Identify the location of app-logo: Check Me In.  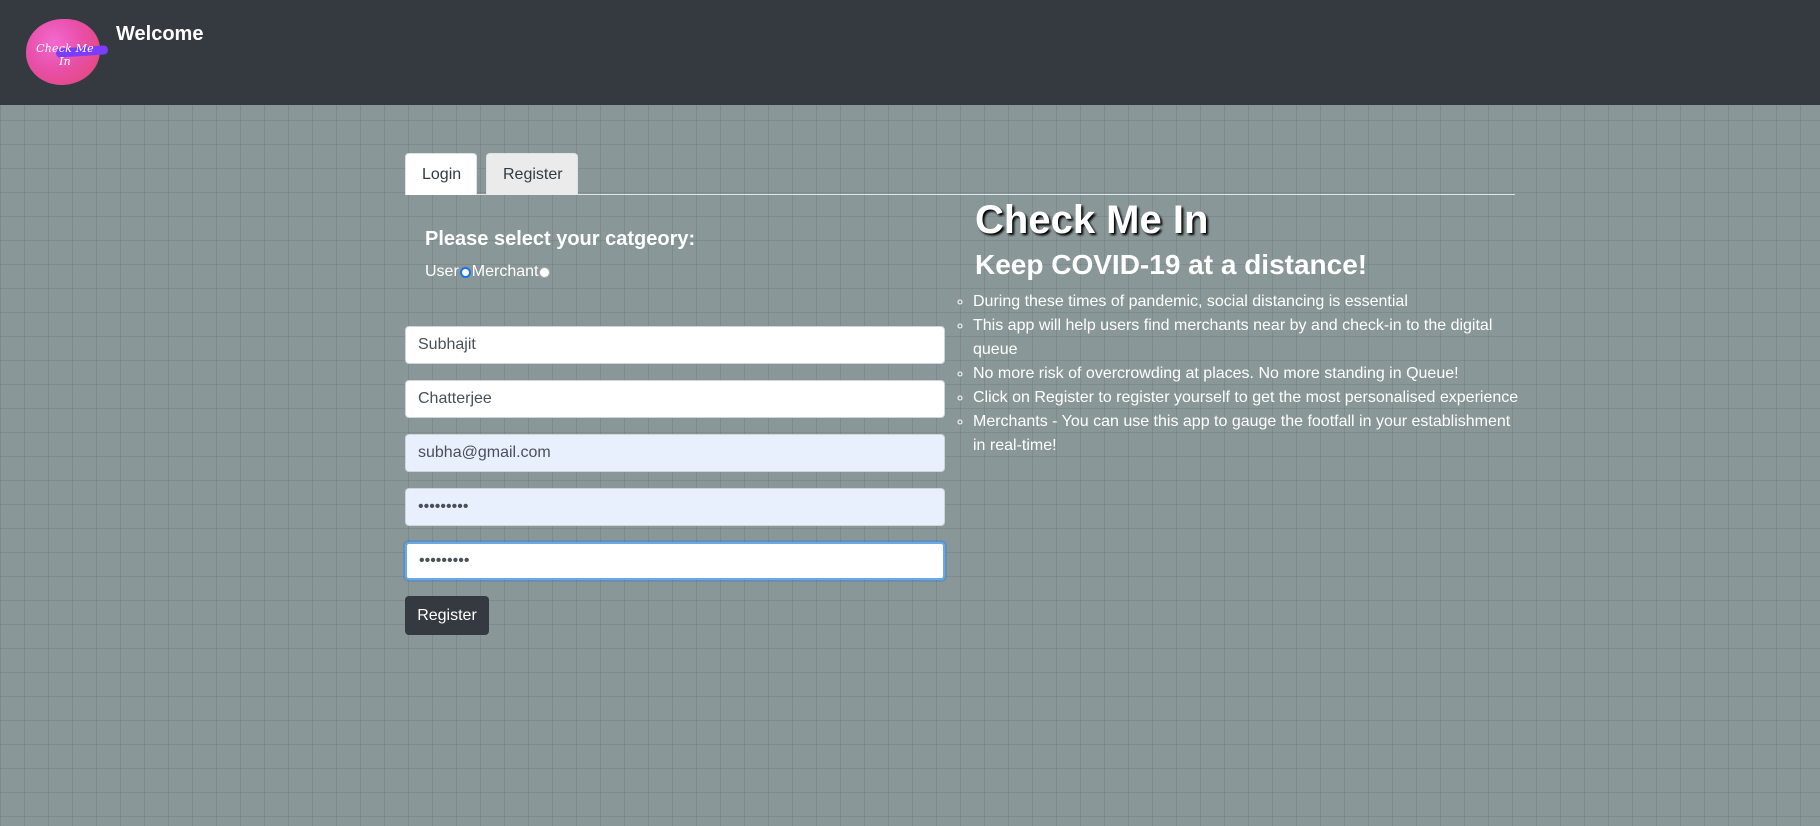
(67, 52).